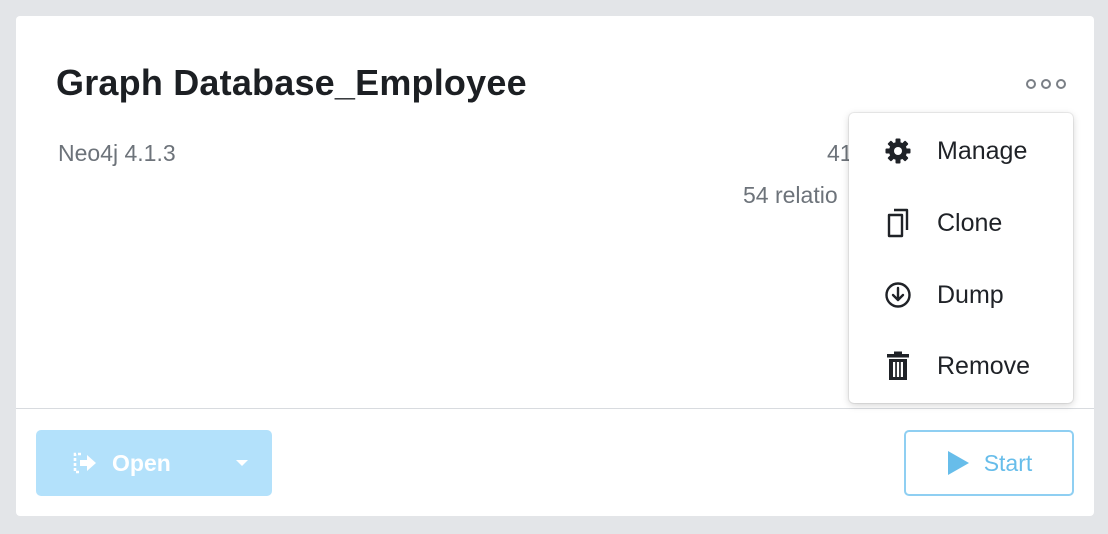  What do you see at coordinates (961, 258) in the screenshot?
I see `more-options-menu: Manage Clone Dump Remove` at bounding box center [961, 258].